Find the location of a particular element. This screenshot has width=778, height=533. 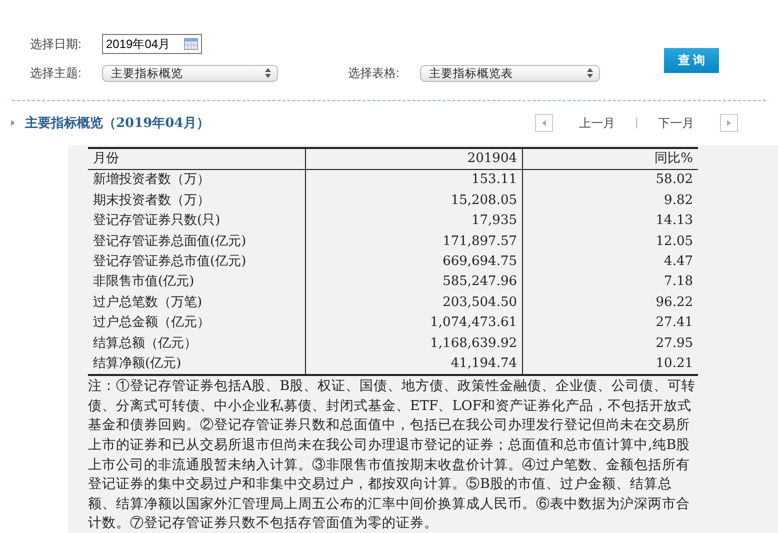

table-cell: 153.11 is located at coordinates (413, 180).